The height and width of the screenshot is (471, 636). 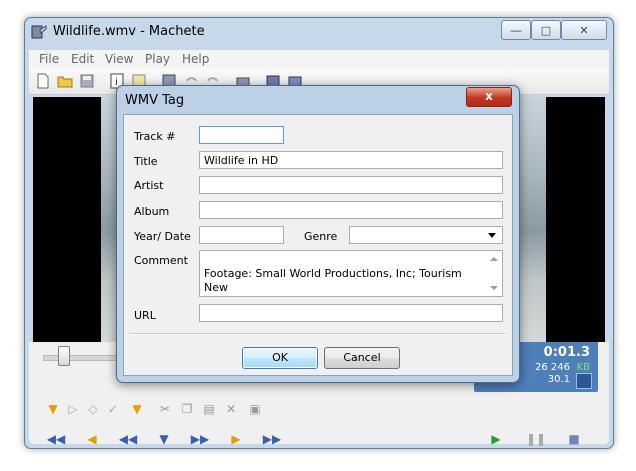 I want to click on window-title: Wildlife.wmv - Machete, so click(x=129, y=31).